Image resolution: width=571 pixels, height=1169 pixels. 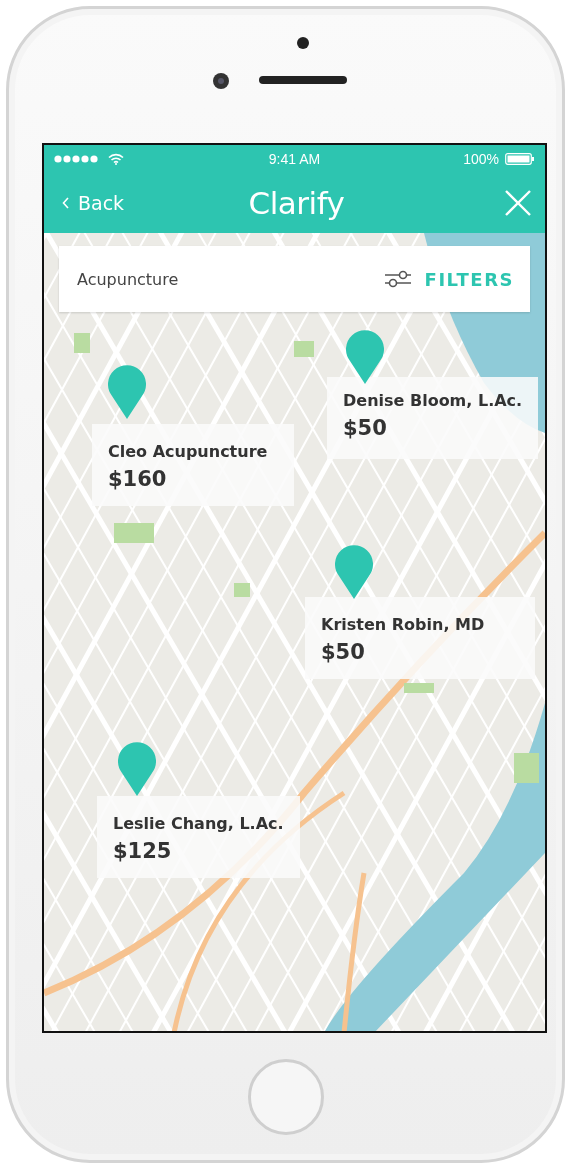 What do you see at coordinates (66, 203) in the screenshot?
I see `chevron-left-icon` at bounding box center [66, 203].